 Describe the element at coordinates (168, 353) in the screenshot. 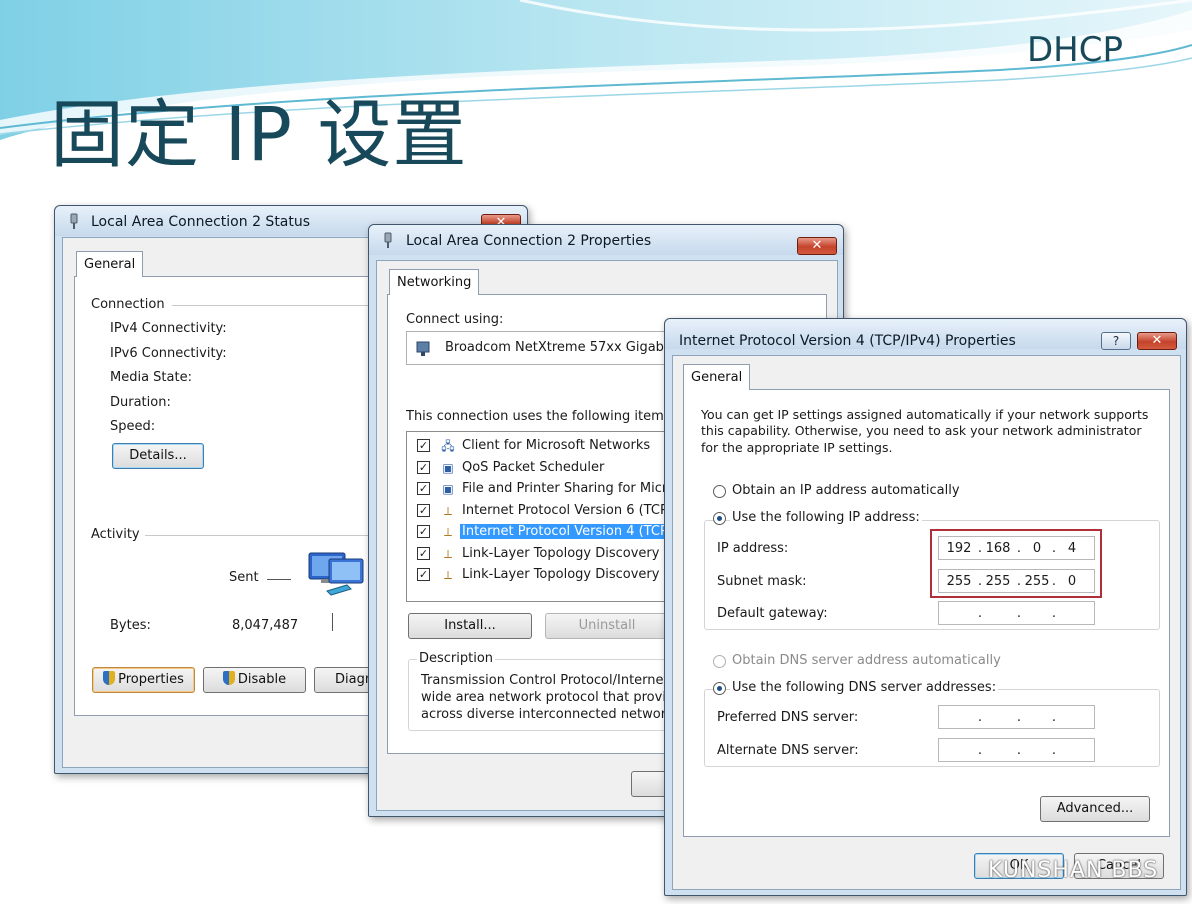

I see `ipv6-connectivity-label: IPv6 Connectivity:` at that location.